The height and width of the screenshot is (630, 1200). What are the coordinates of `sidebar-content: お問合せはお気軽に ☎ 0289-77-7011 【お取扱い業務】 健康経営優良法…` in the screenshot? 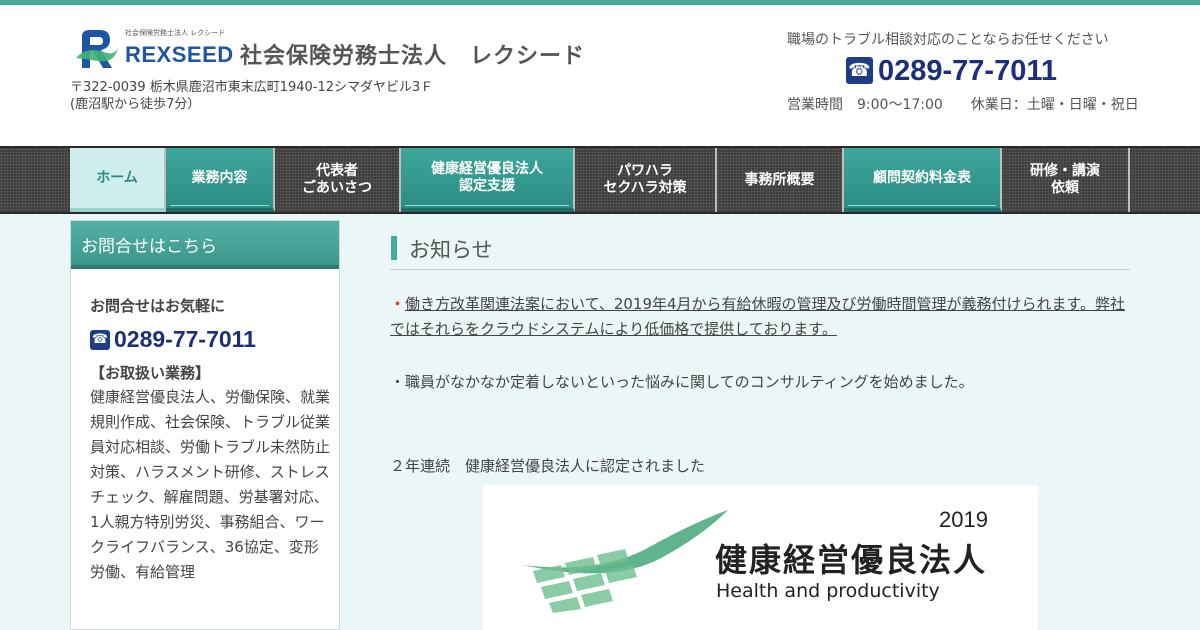 It's located at (210, 440).